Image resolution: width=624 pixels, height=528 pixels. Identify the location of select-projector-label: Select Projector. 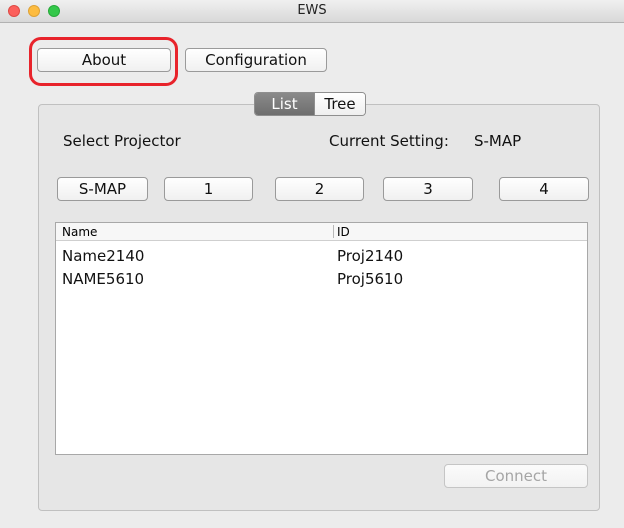
(122, 141).